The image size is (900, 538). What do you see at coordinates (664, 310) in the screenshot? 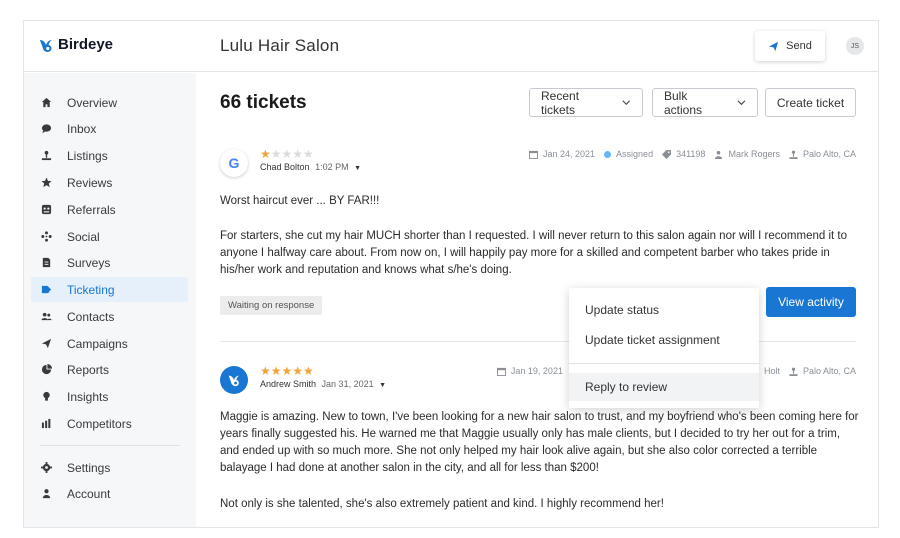
I see `menu-item-update-status: Update status` at bounding box center [664, 310].